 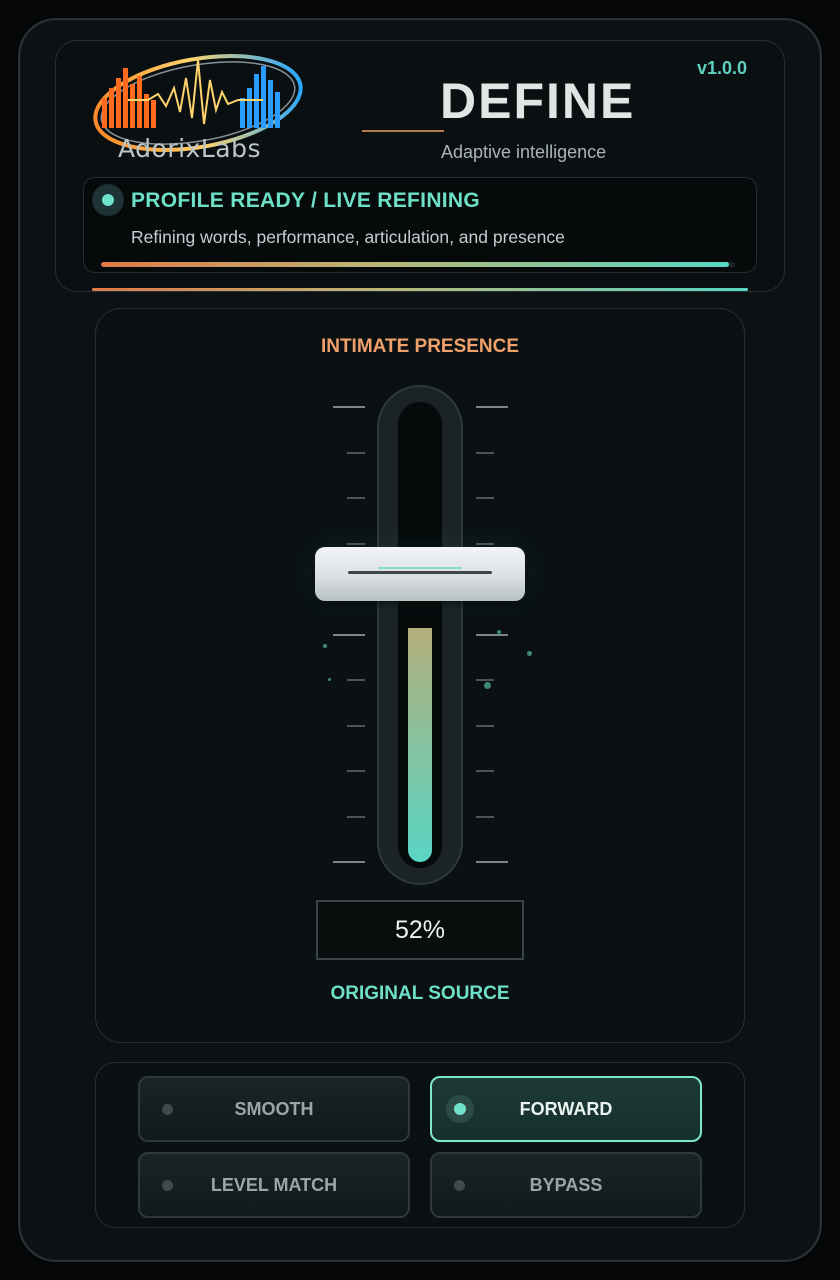 I want to click on status-progress-fill, so click(x=415, y=264).